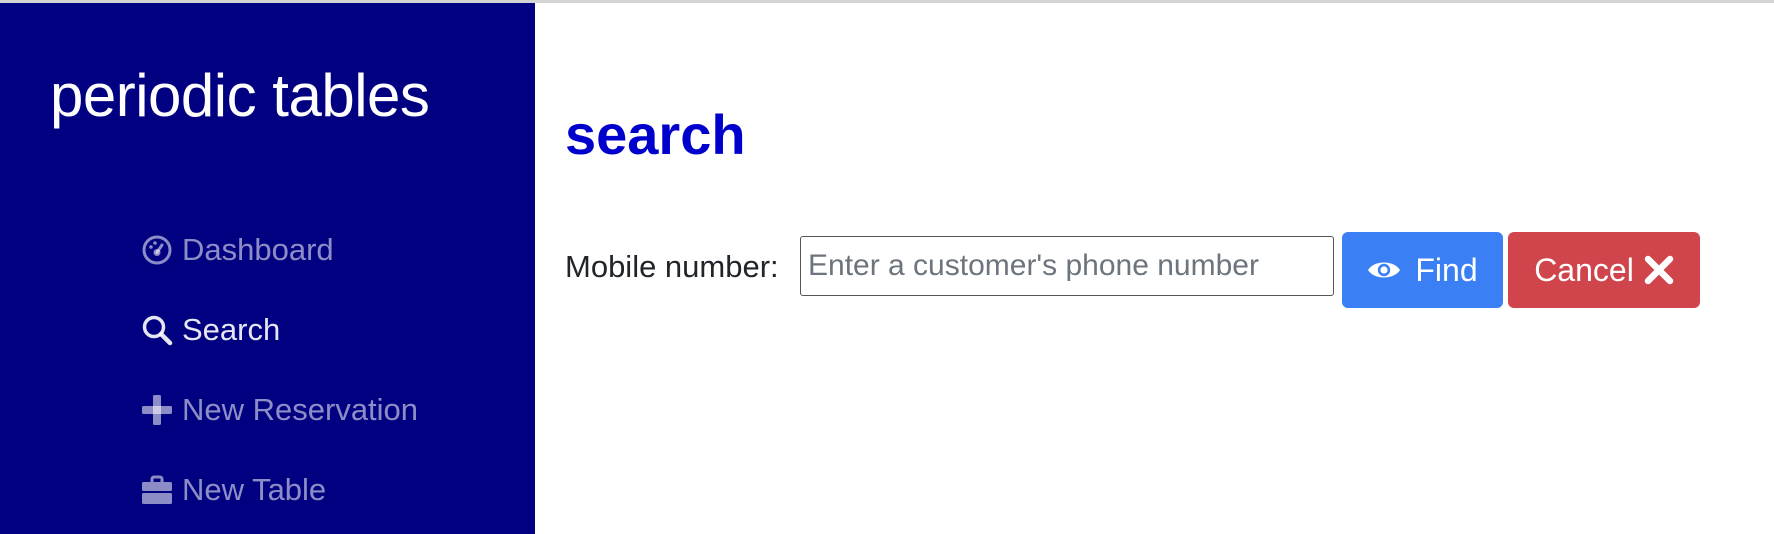 Image resolution: width=1774 pixels, height=534 pixels. What do you see at coordinates (300, 409) in the screenshot?
I see `sidebar-item-label: New Reservation` at bounding box center [300, 409].